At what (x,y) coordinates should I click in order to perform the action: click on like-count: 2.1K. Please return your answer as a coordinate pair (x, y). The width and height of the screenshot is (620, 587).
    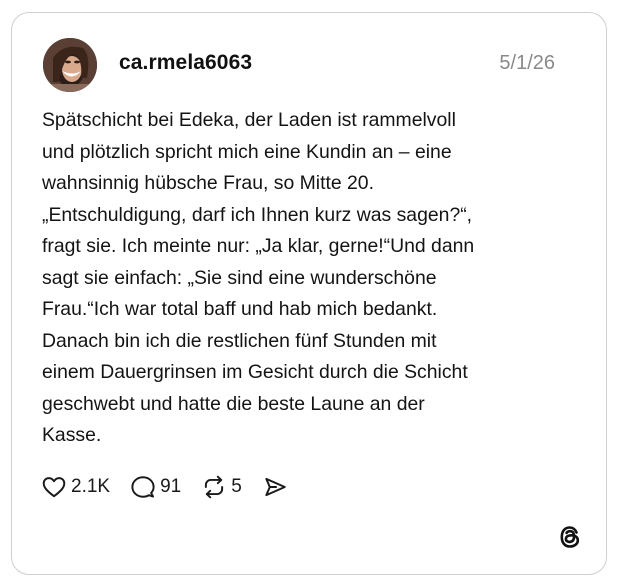
    Looking at the image, I should click on (91, 486).